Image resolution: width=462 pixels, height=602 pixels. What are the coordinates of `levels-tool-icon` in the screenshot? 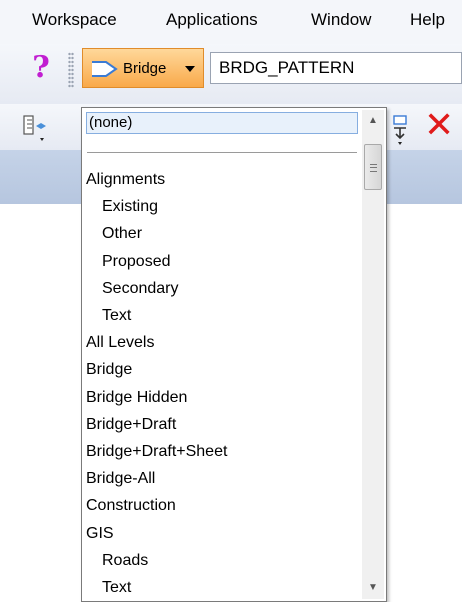 It's located at (403, 129).